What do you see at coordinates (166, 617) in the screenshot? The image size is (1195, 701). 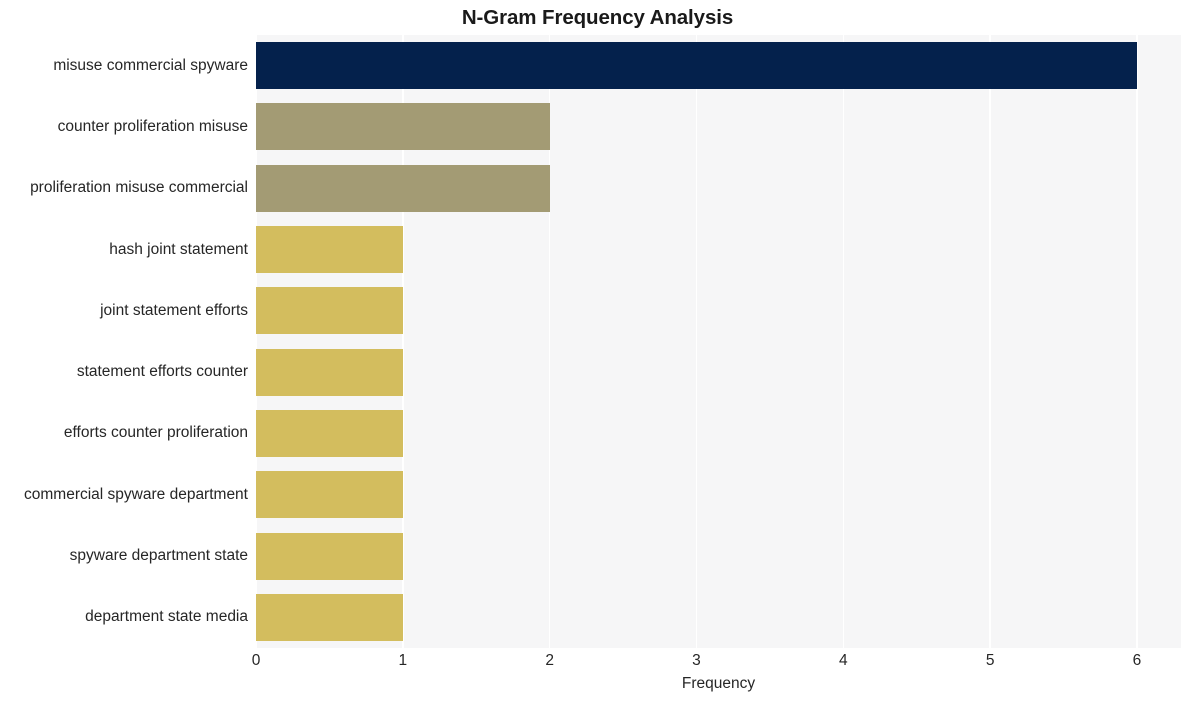 I see `y-tick-label: department state media` at bounding box center [166, 617].